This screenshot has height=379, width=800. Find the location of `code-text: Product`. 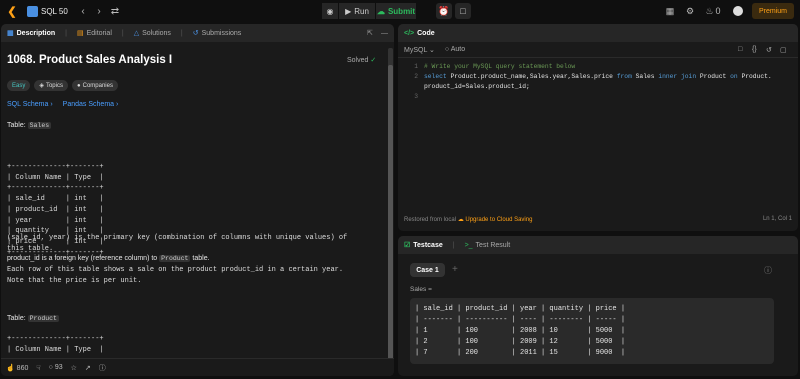

code-text: Product is located at coordinates (713, 76).